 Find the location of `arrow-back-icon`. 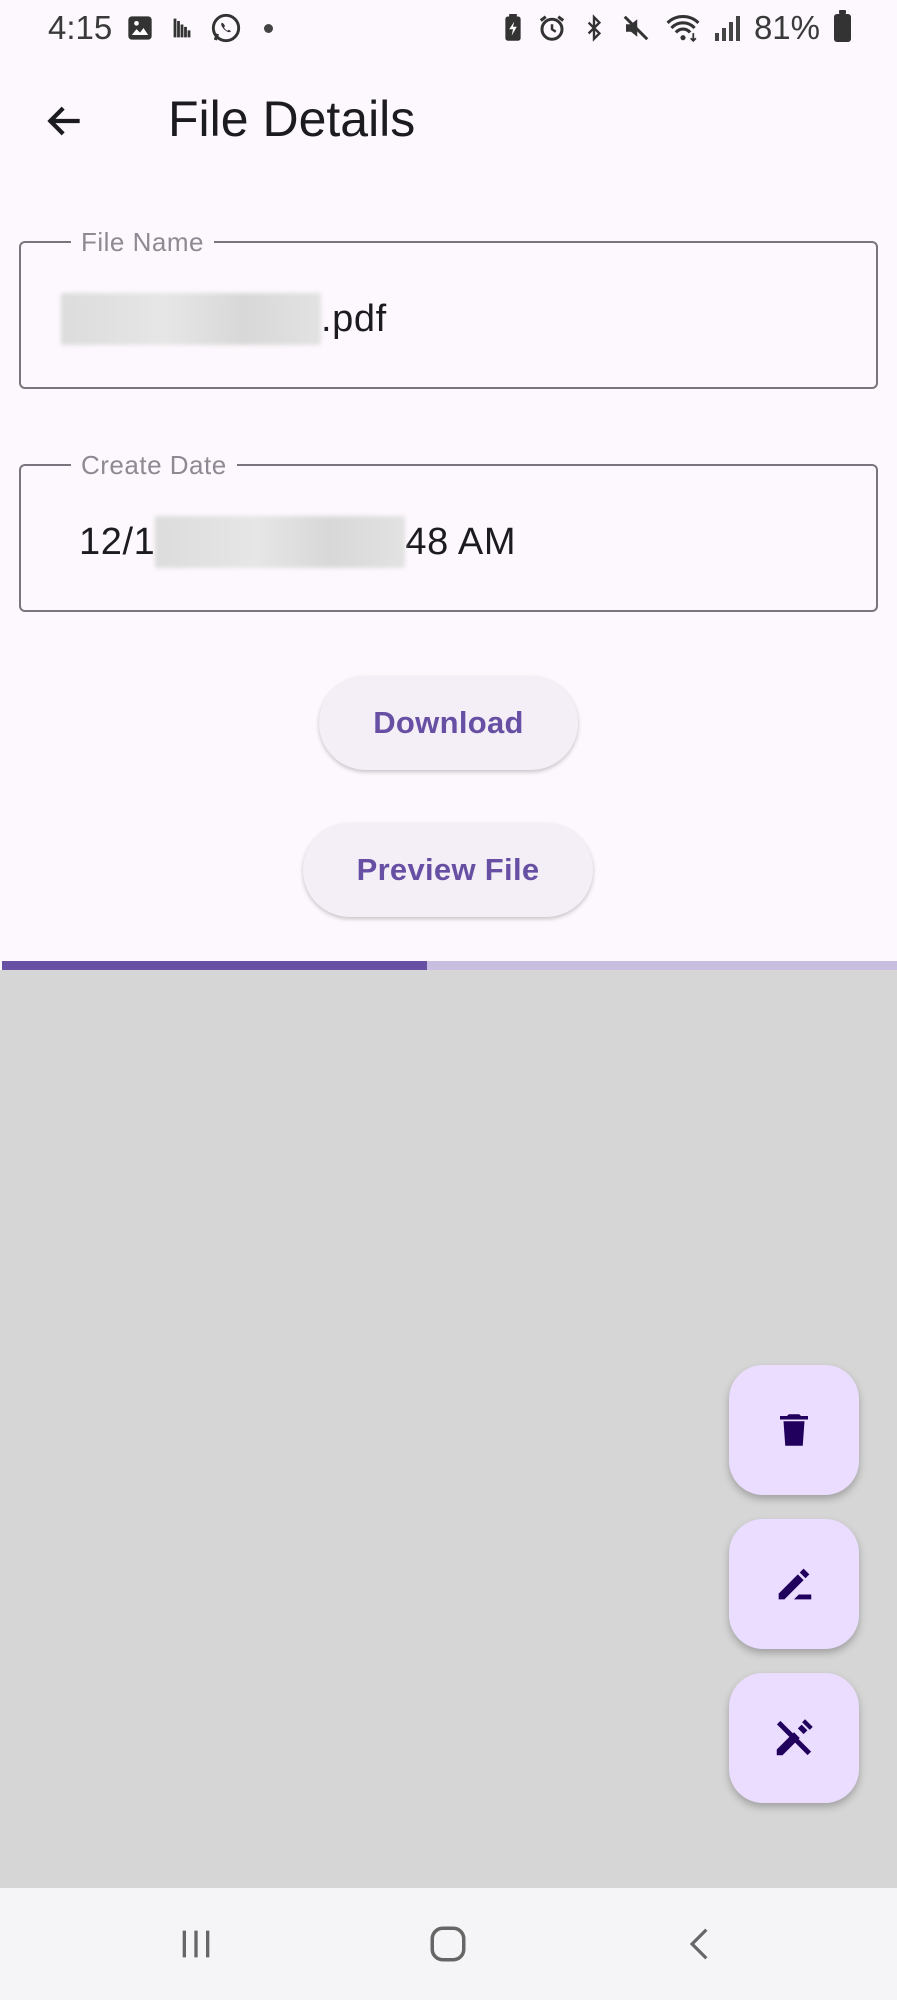

arrow-back-icon is located at coordinates (63, 121).